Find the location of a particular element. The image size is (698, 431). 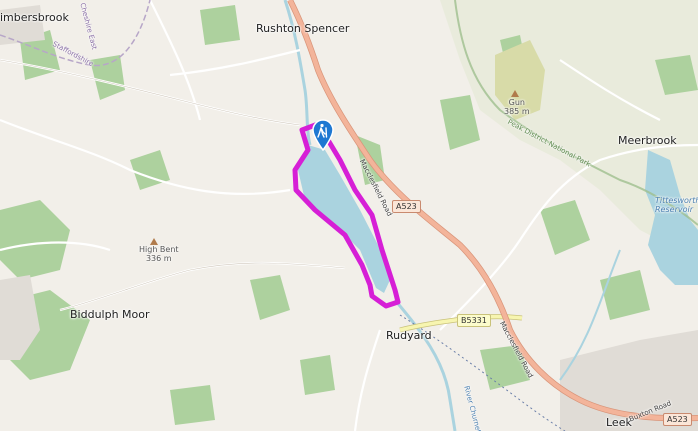

road-shield-a523: A523 is located at coordinates (406, 206).